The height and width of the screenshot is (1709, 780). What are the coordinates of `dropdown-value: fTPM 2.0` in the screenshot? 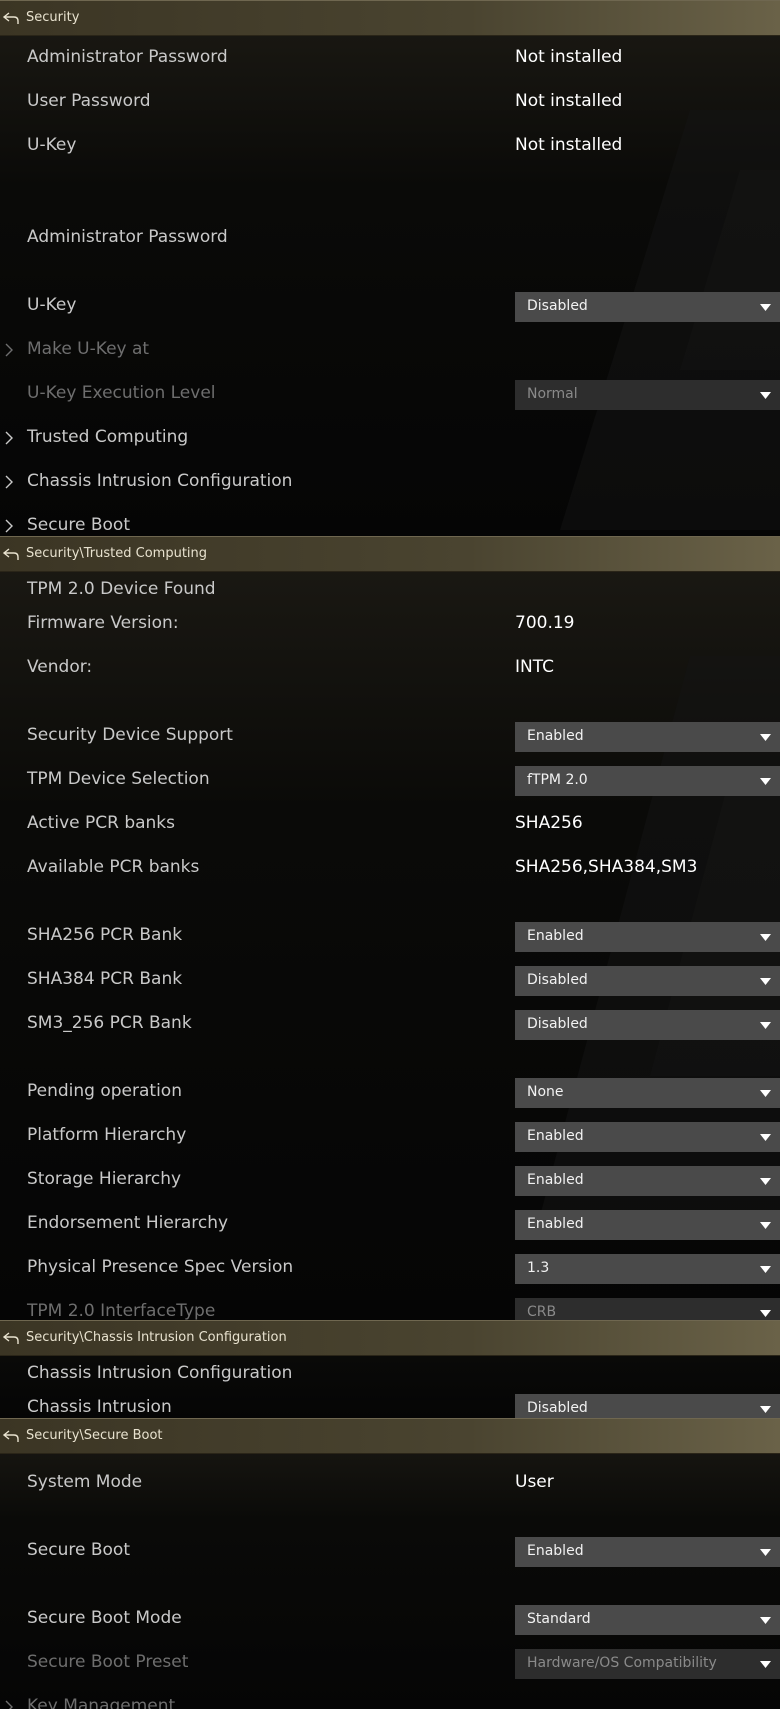 It's located at (557, 780).